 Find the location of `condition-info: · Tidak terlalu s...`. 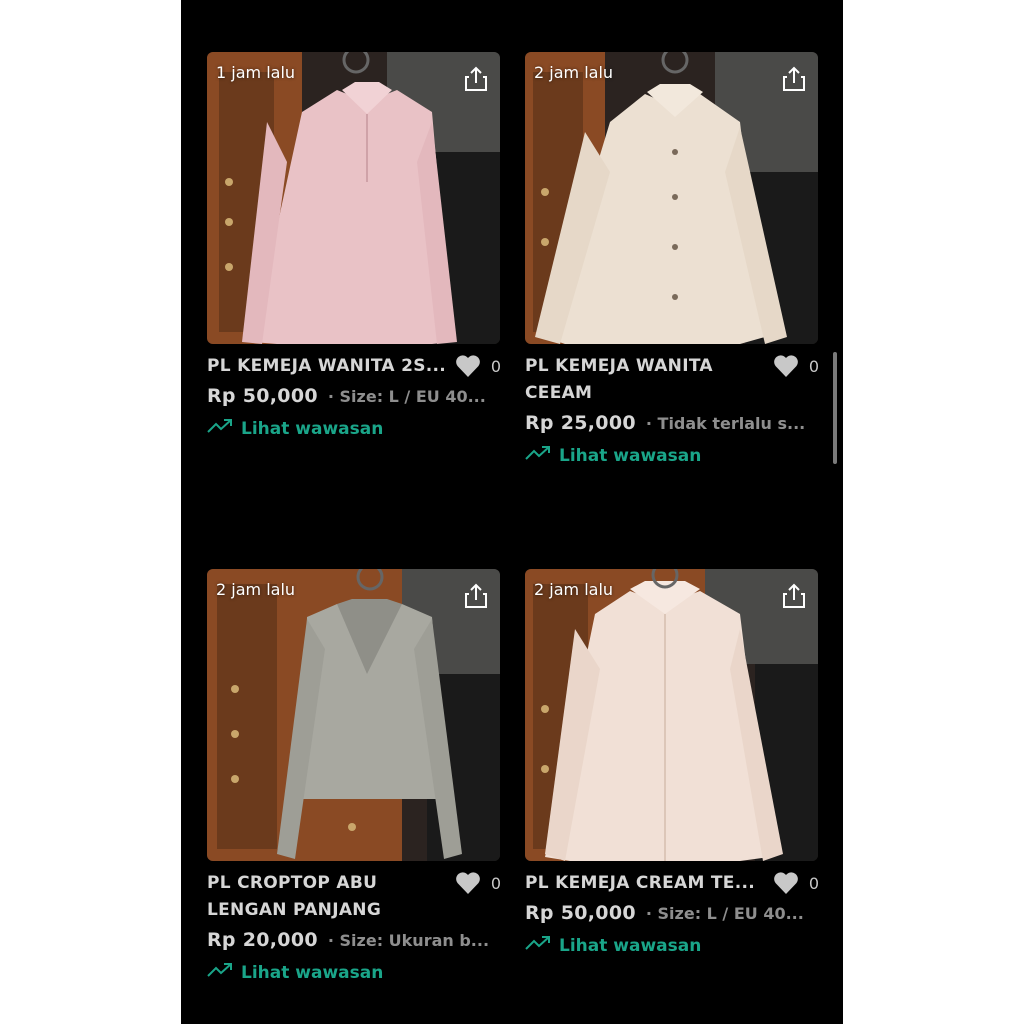

condition-info: · Tidak terlalu s... is located at coordinates (725, 423).